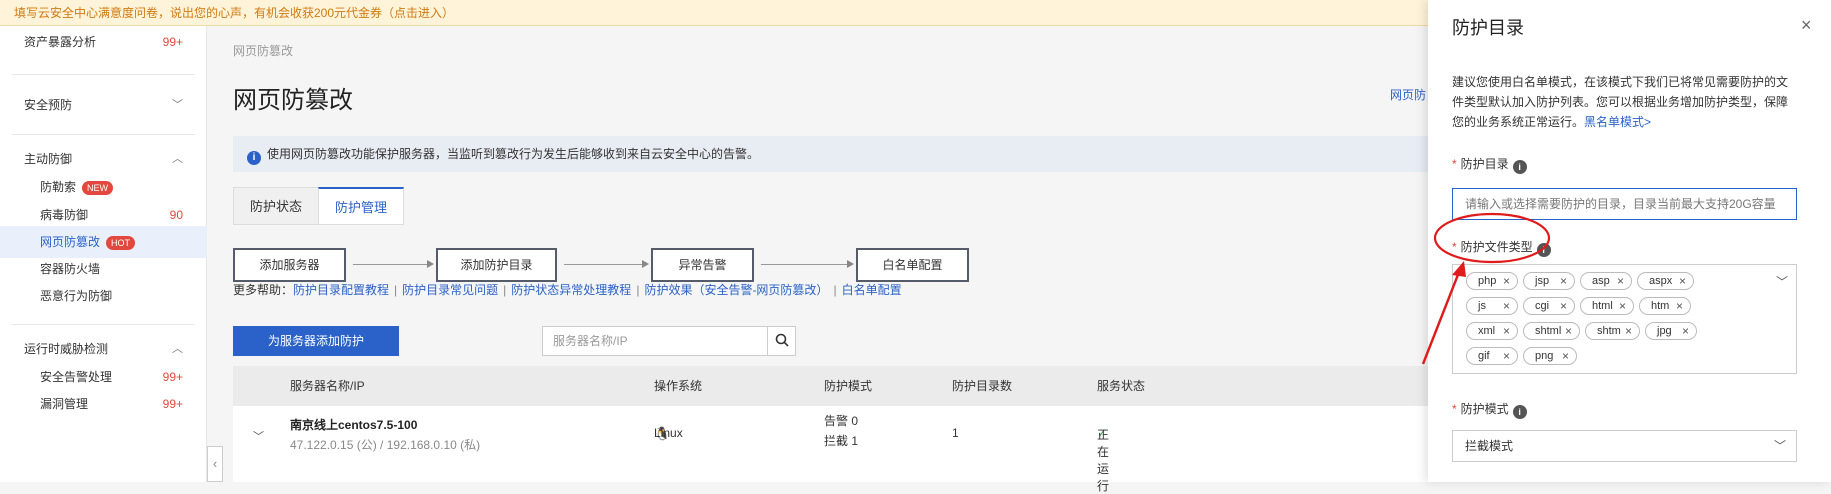 Image resolution: width=1831 pixels, height=494 pixels. What do you see at coordinates (668, 341) in the screenshot?
I see `search-input: 服务器名称/IP` at bounding box center [668, 341].